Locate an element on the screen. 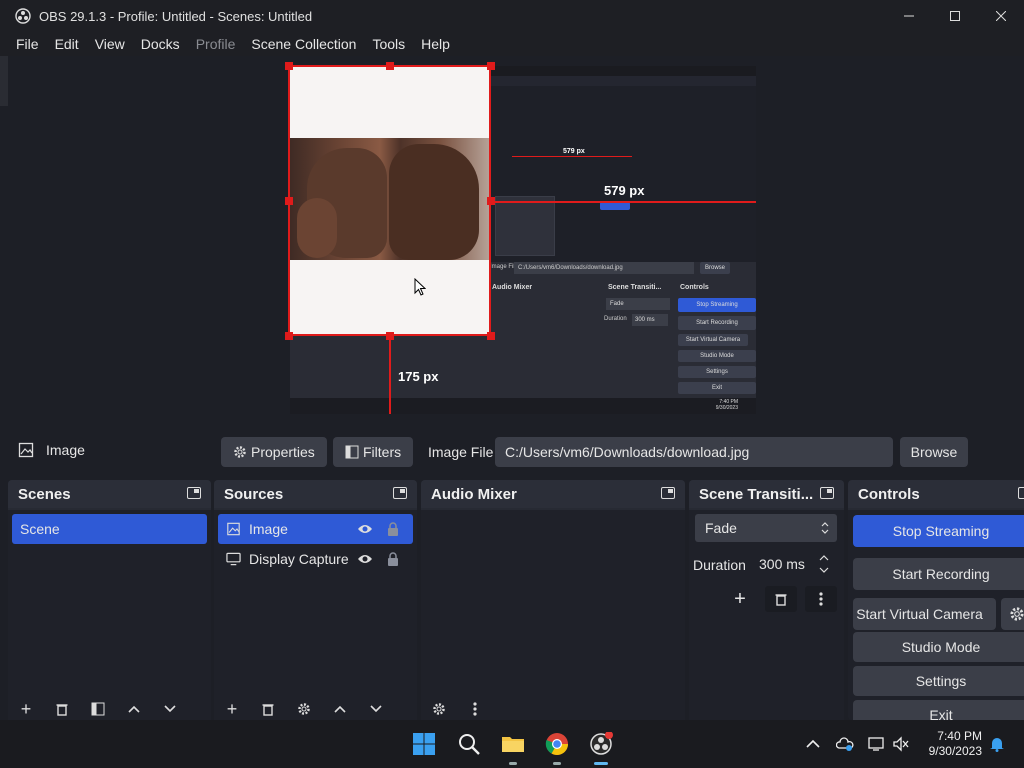 This screenshot has height=768, width=1024. minimize-button is located at coordinates (909, 16).